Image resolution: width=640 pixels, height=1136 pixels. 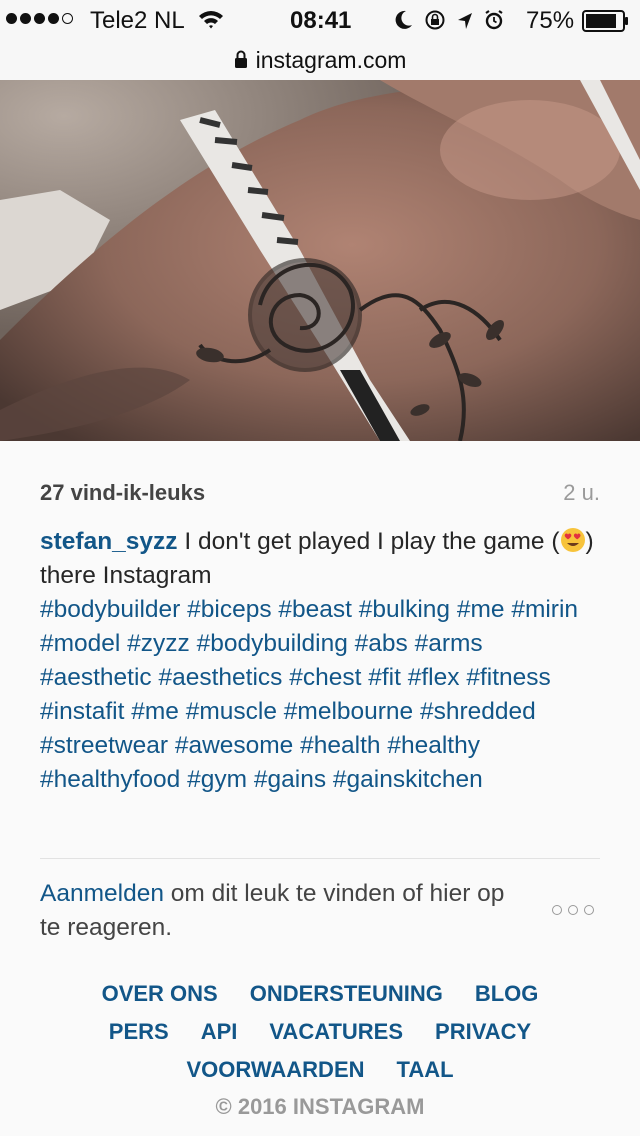 What do you see at coordinates (606, 24) in the screenshot?
I see `battery-icon` at bounding box center [606, 24].